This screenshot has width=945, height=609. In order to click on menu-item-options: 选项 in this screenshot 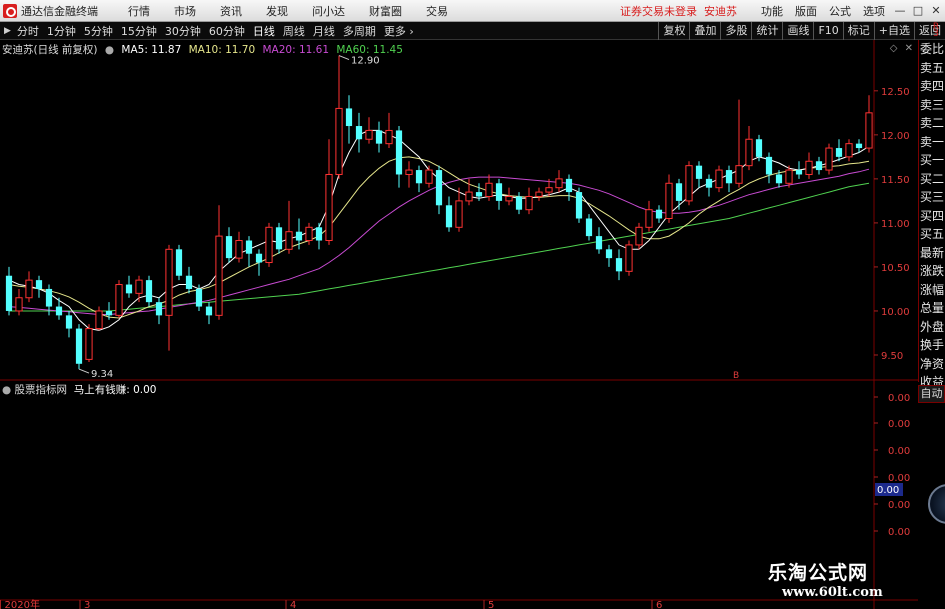, I will do `click(874, 11)`.